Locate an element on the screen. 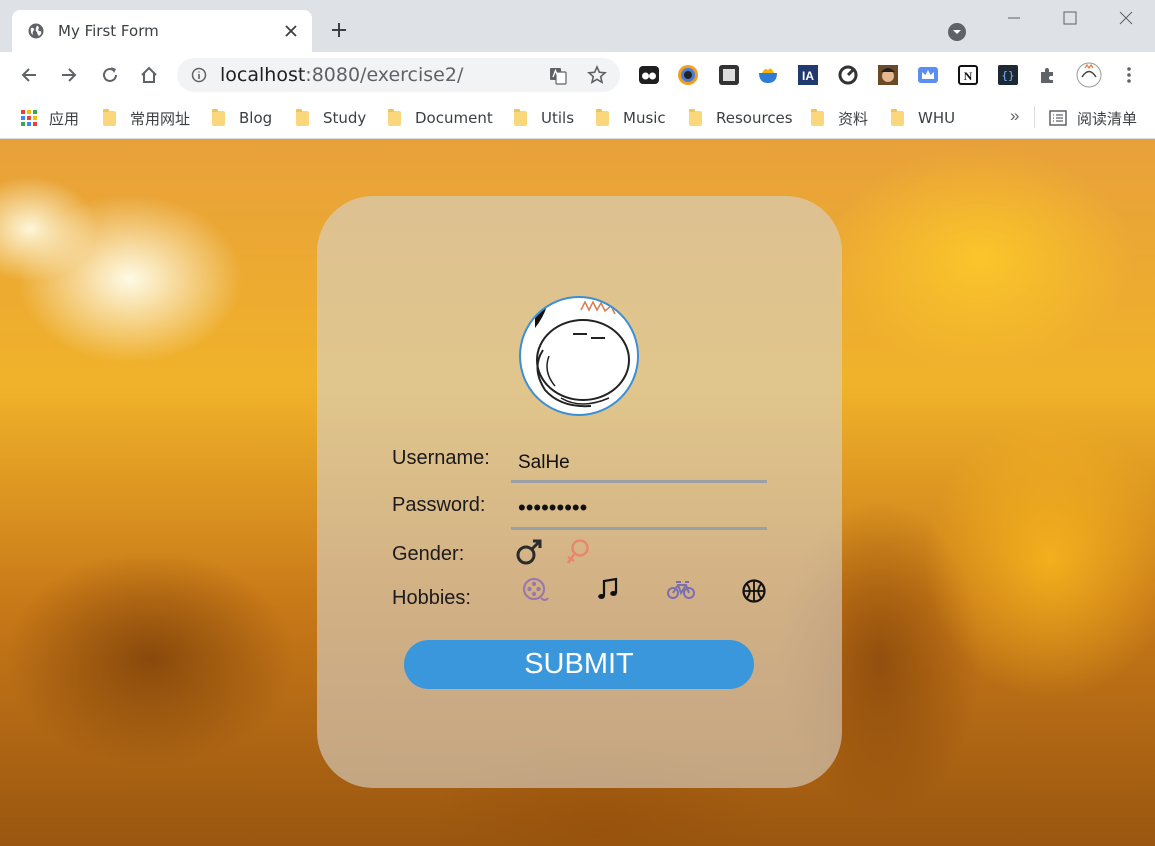 This screenshot has height=846, width=1155. bookmark-folder: Blog is located at coordinates (242, 118).